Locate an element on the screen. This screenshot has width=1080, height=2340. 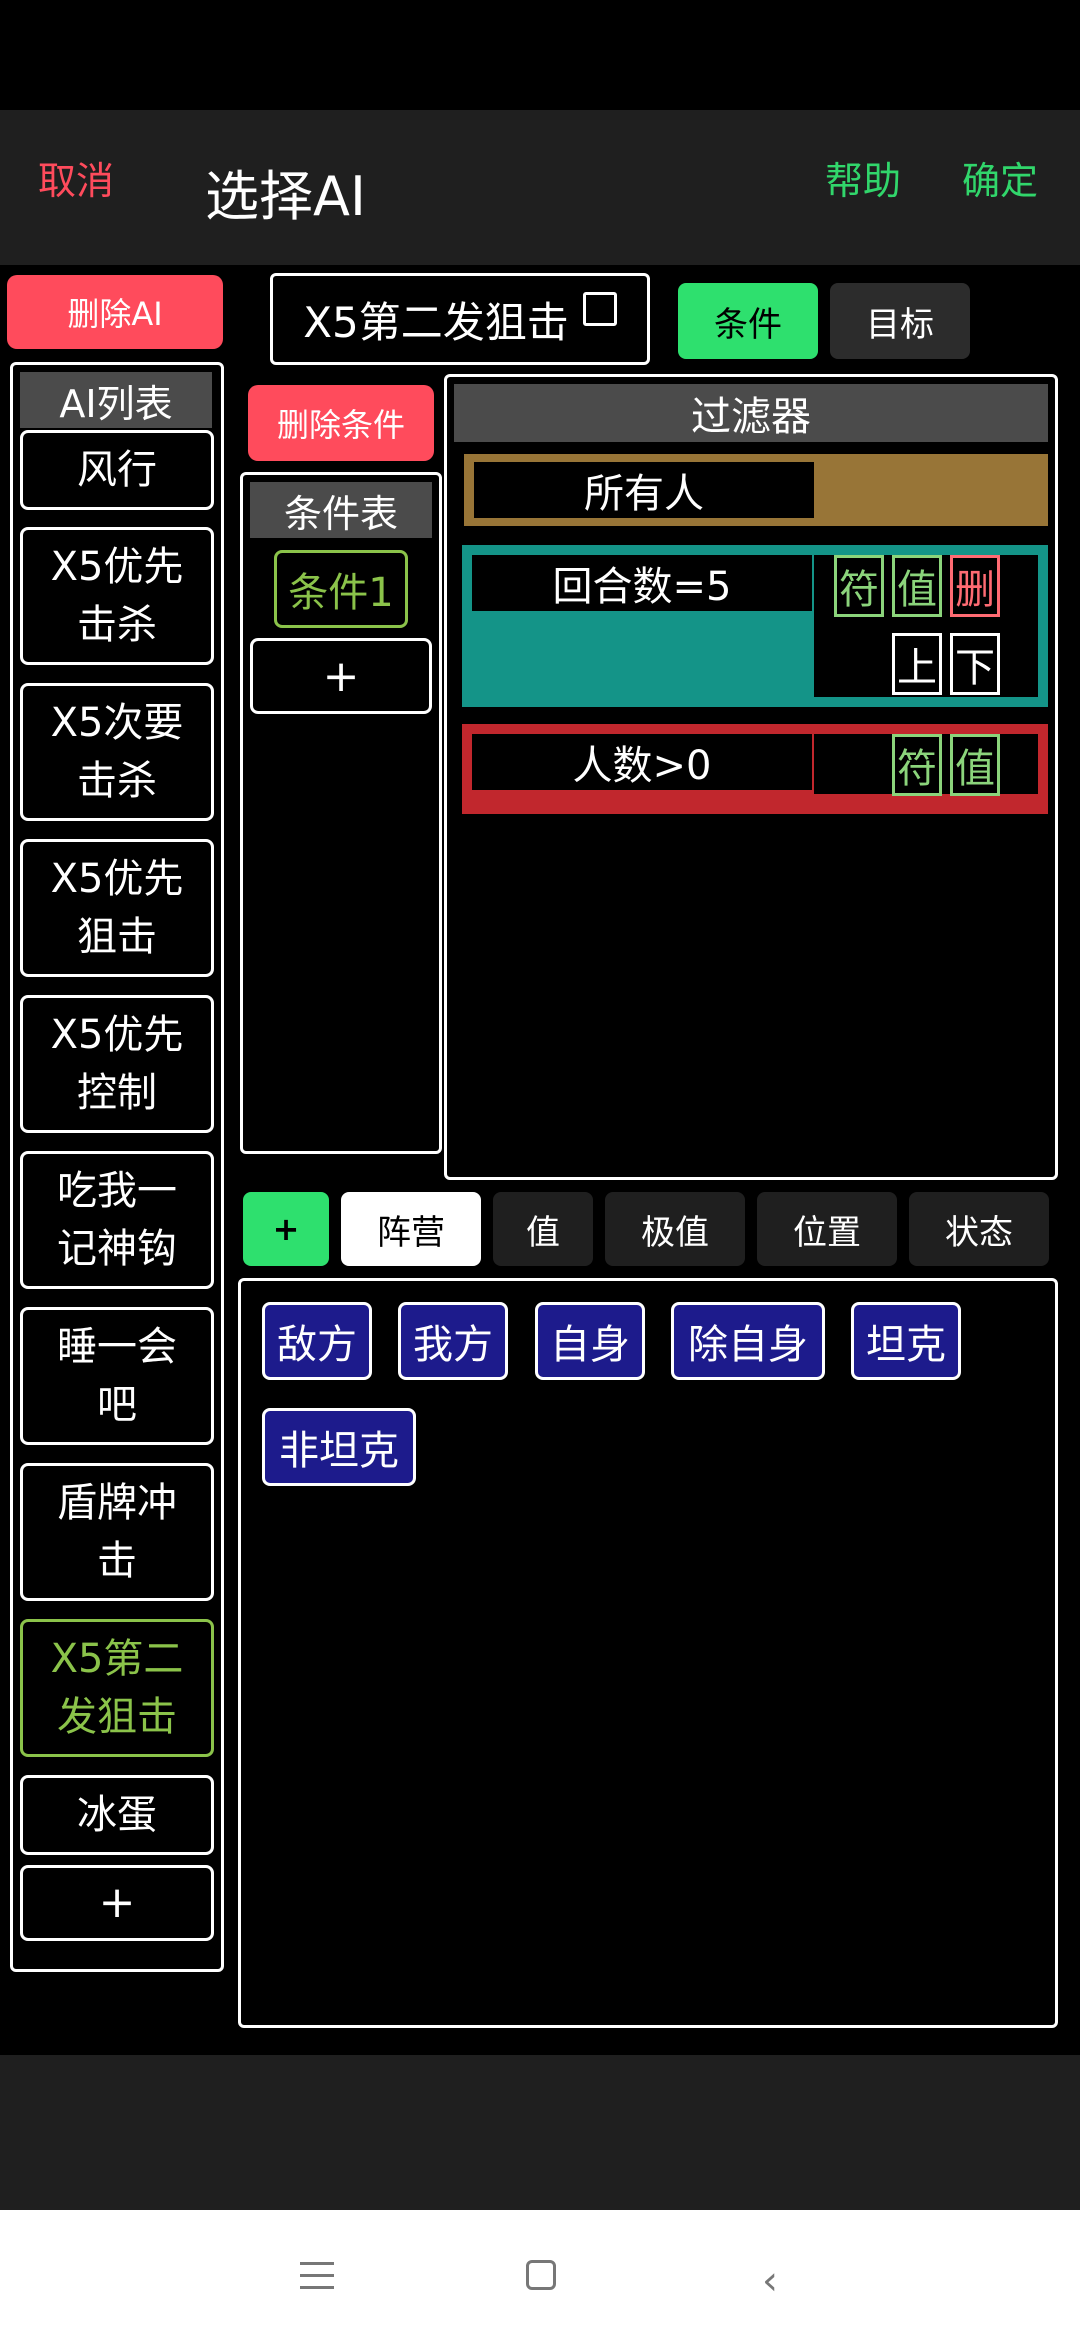
filter-row-label: 所有人 is located at coordinates (644, 490).